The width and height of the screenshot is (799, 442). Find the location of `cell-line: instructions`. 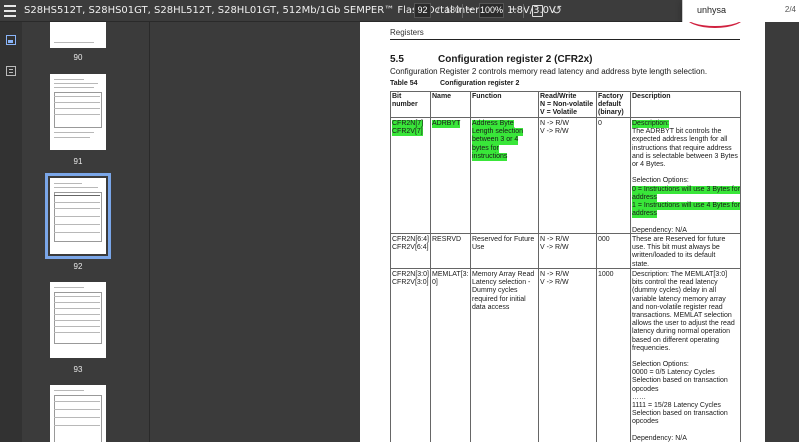

cell-line: instructions is located at coordinates (490, 157).